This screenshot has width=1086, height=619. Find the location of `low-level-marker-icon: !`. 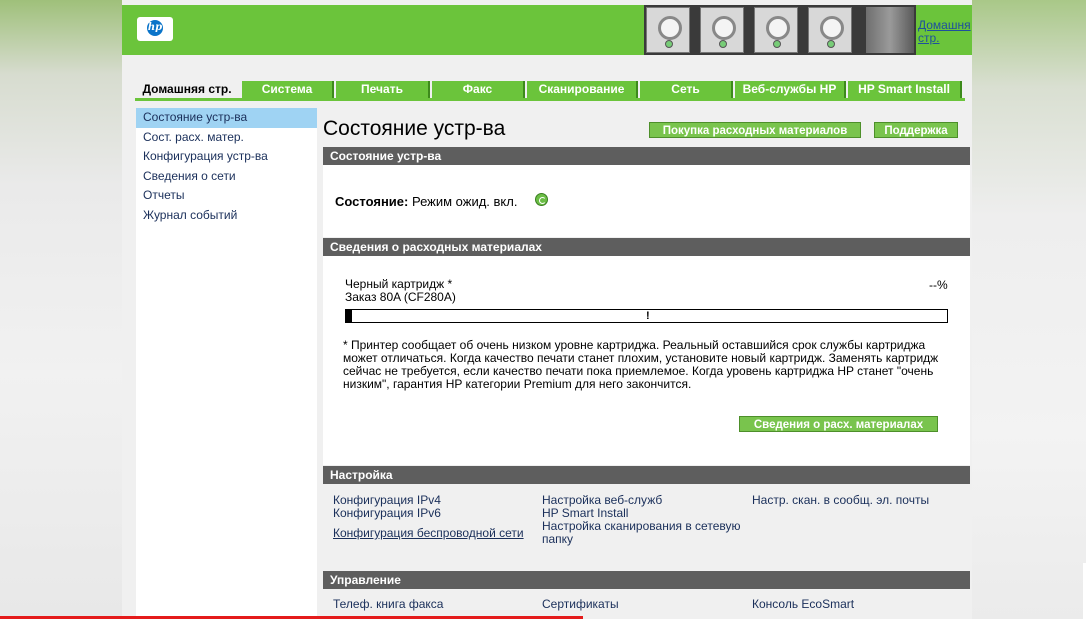

low-level-marker-icon: ! is located at coordinates (648, 316).